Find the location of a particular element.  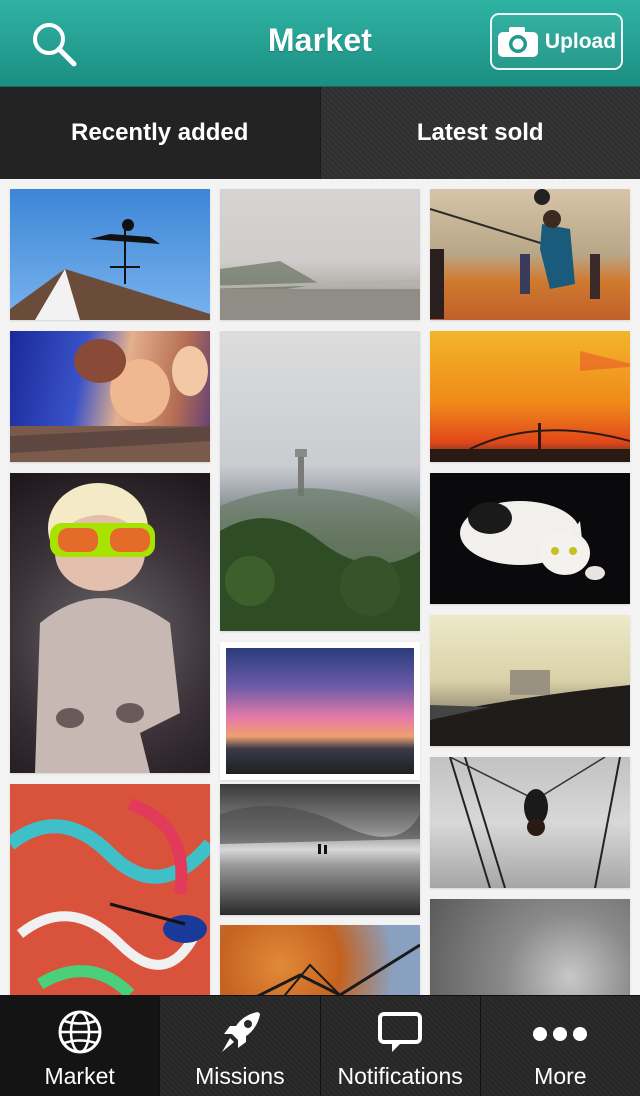

tabbar-label-more: More is located at coordinates (560, 1076).